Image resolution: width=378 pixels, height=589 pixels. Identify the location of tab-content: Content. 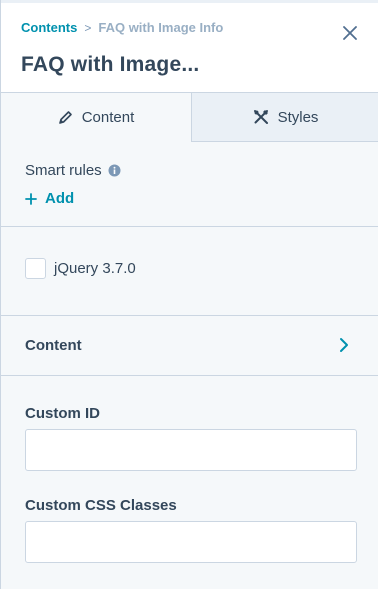
(96, 117).